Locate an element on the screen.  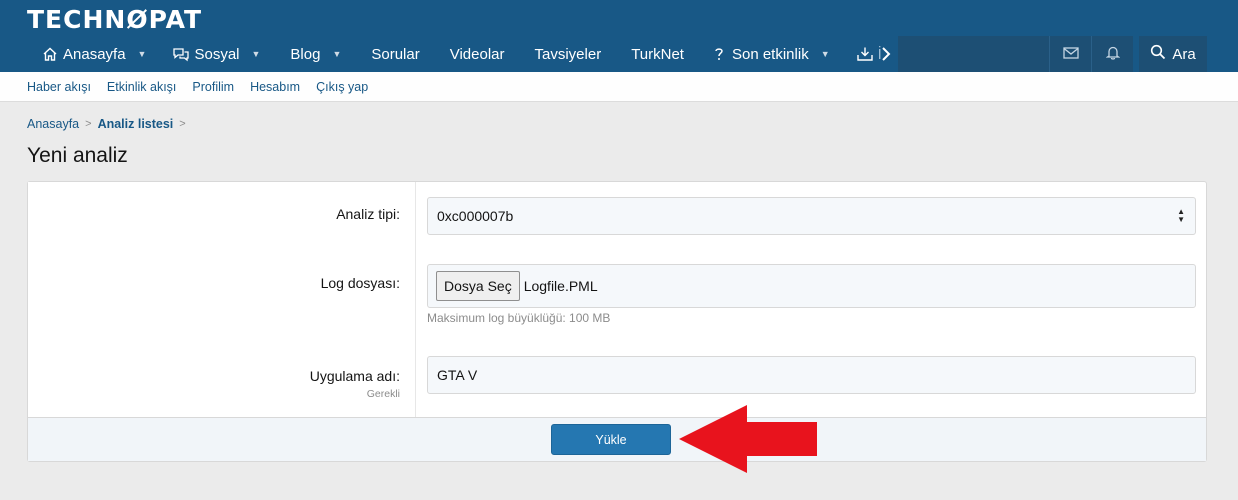
nav-item-anasayfa: Anasayfa ▼ is located at coordinates (95, 54).